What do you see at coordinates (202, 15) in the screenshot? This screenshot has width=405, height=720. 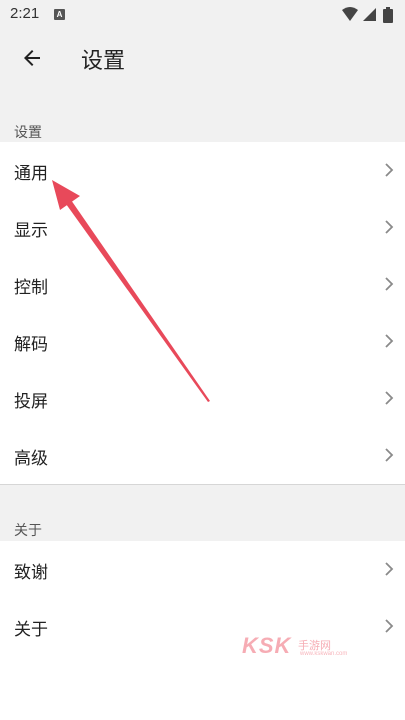 I see `status-bar: 2:21 A` at bounding box center [202, 15].